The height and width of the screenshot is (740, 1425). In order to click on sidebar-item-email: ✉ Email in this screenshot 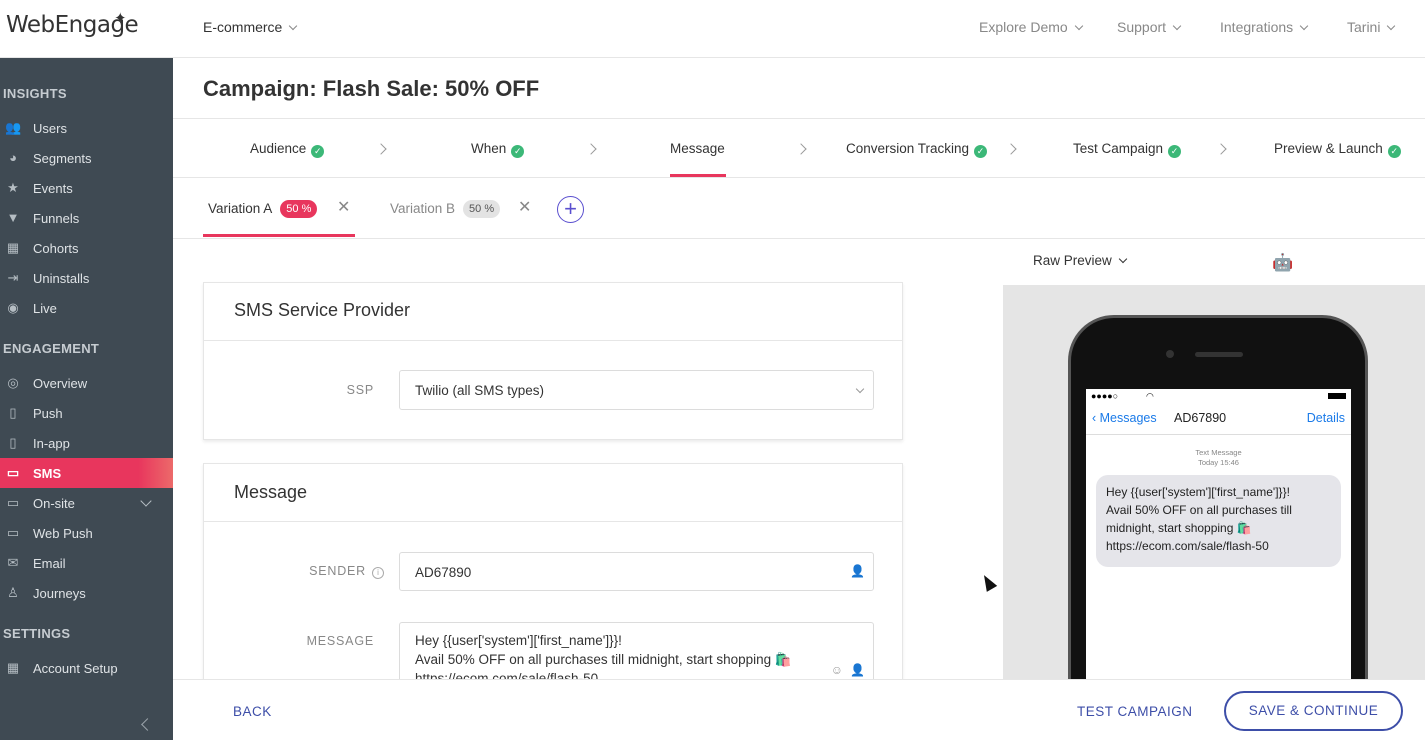, I will do `click(86, 563)`.